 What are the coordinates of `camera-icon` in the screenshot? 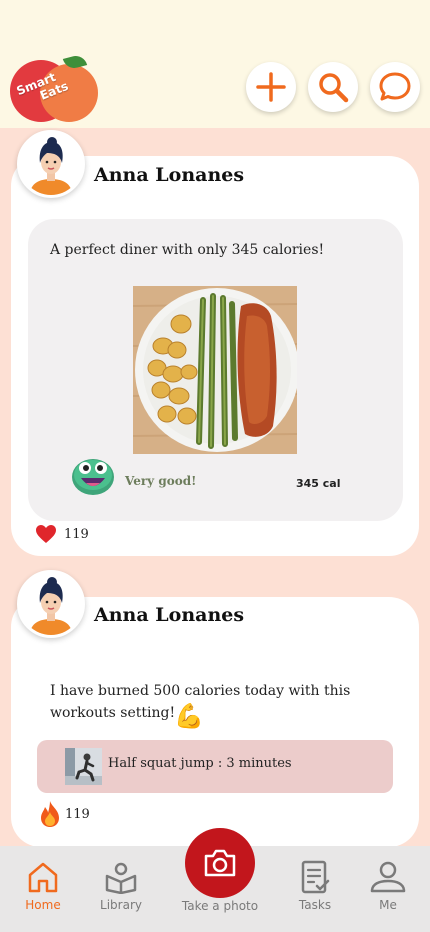 It's located at (220, 863).